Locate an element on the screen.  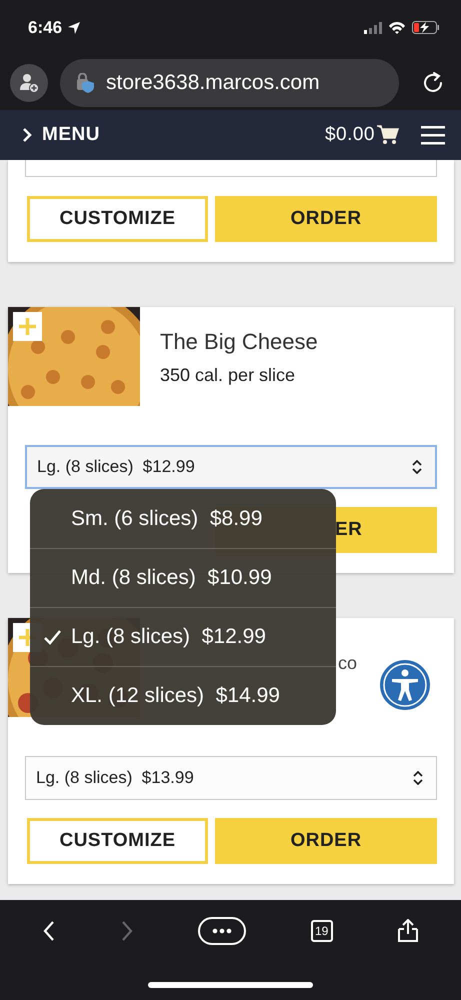
share-icon is located at coordinates (407, 931).